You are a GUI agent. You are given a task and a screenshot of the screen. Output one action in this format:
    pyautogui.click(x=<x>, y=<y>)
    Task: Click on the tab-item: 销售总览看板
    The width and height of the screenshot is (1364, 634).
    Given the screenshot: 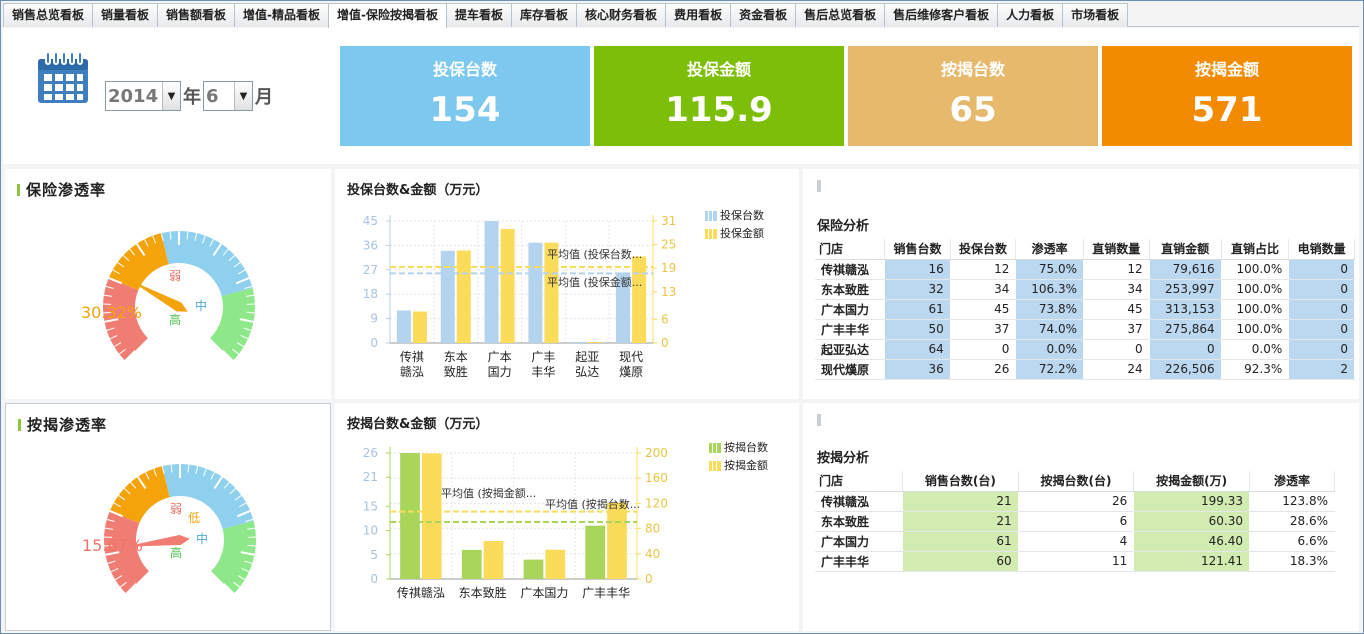 What is the action you would take?
    pyautogui.click(x=48, y=15)
    